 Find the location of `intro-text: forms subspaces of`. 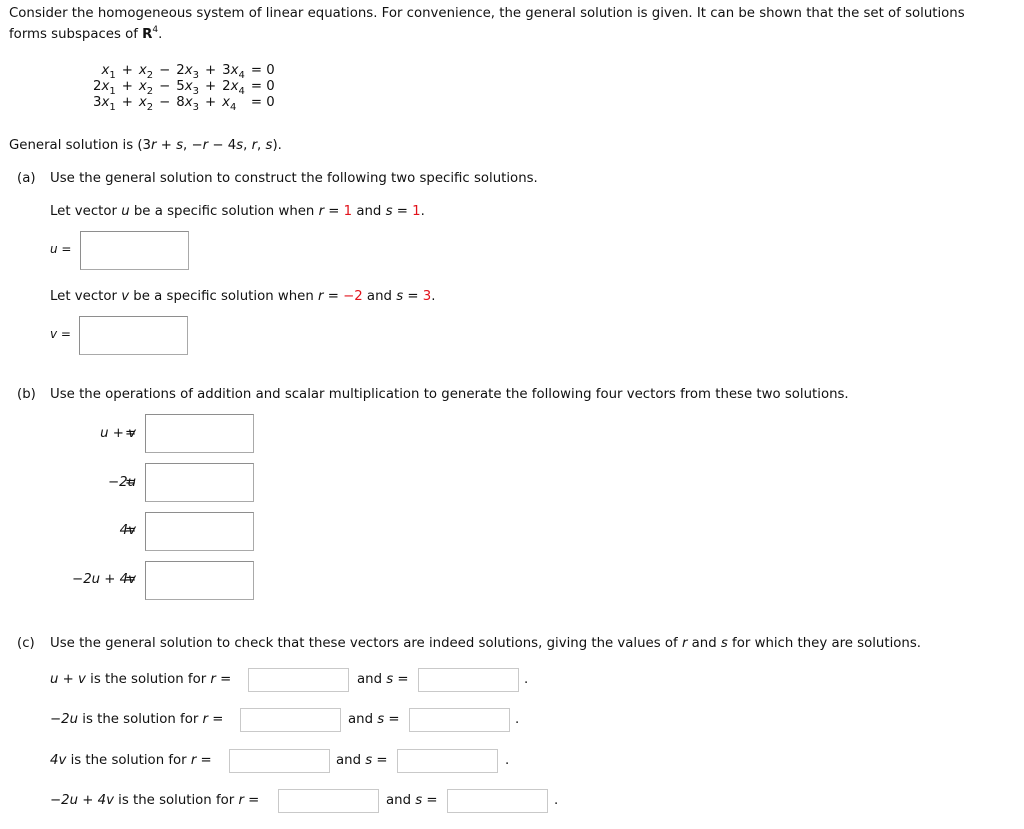

intro-text: forms subspaces of is located at coordinates (76, 34).